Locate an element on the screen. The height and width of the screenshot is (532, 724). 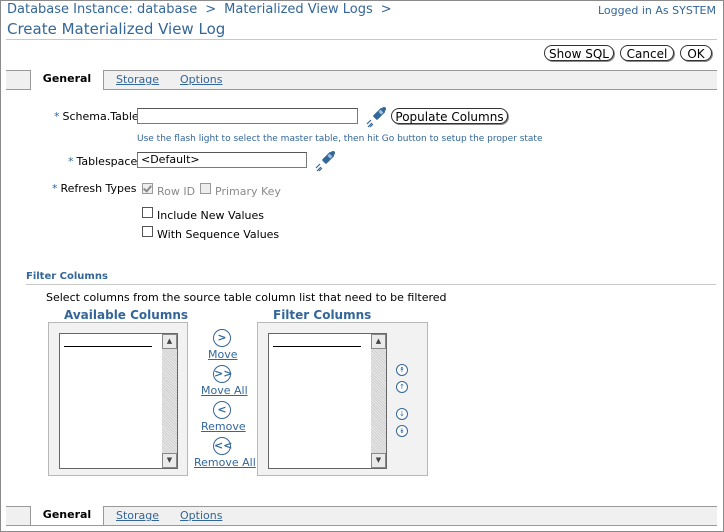
move-down-icon: ↓ is located at coordinates (402, 414).